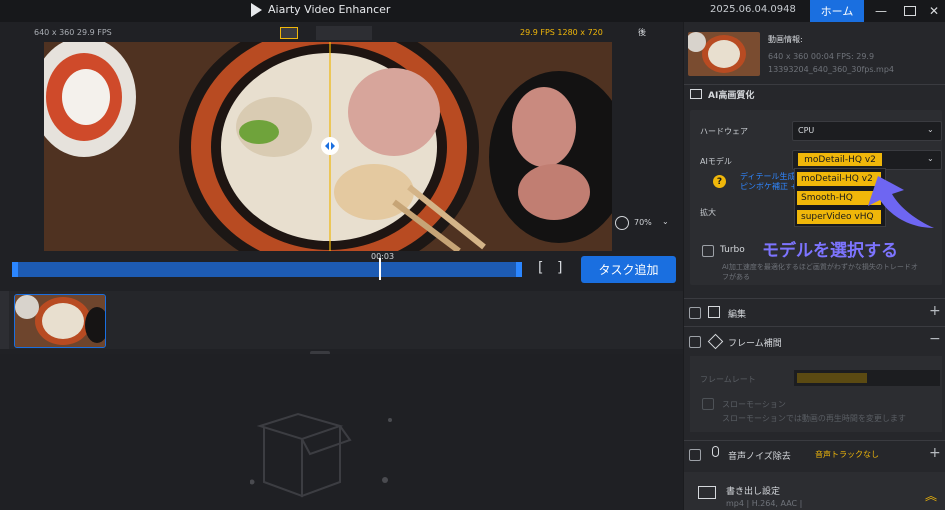 This screenshot has width=945, height=510. Describe the element at coordinates (867, 378) in the screenshot. I see `frame-rate-select` at that location.